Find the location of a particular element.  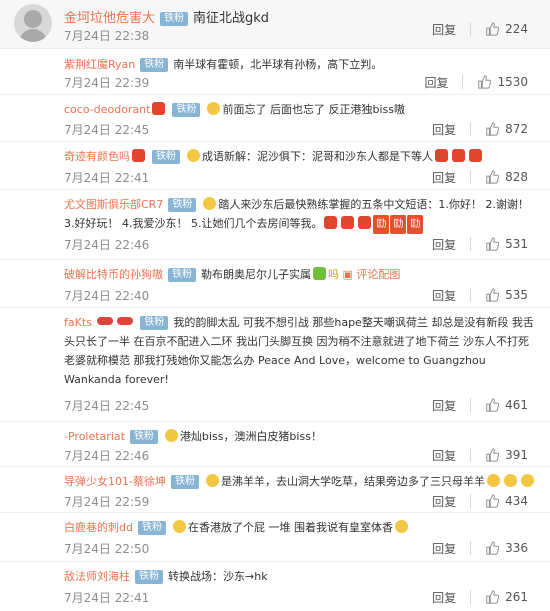

username: 尤文图斯俱乐部CR7 is located at coordinates (113, 204).